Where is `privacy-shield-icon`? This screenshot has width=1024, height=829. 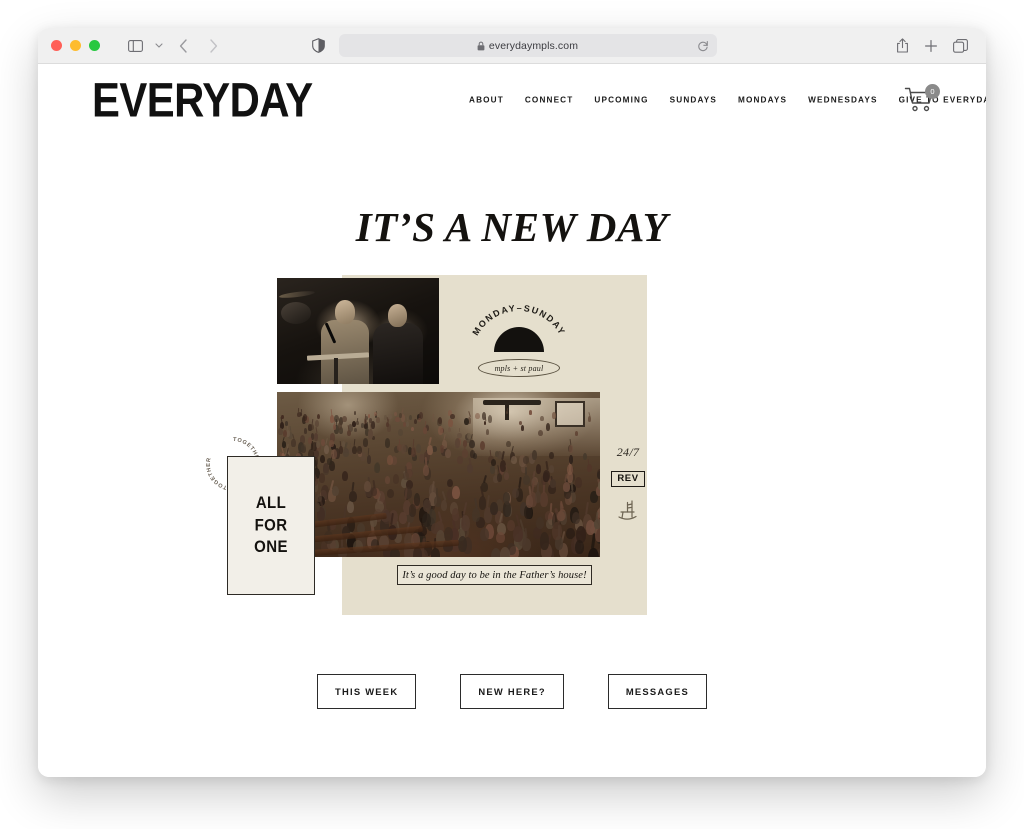
privacy-shield-icon is located at coordinates (319, 46).